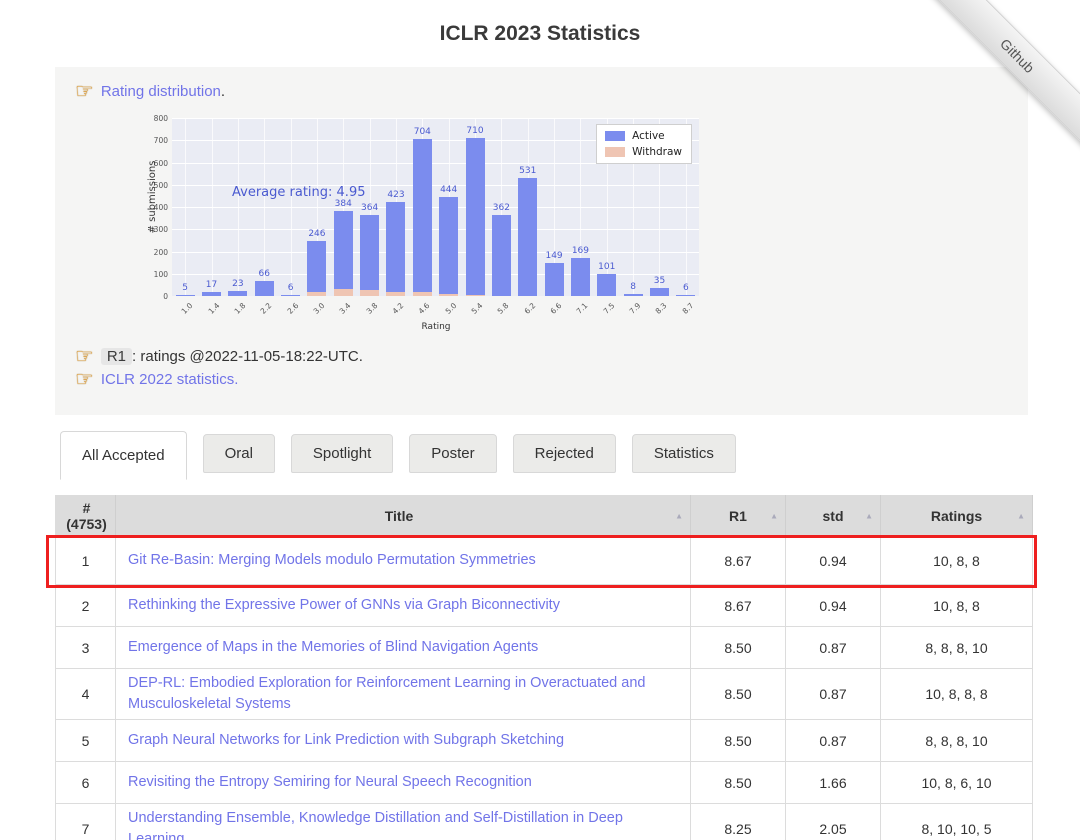  Describe the element at coordinates (648, 136) in the screenshot. I see `legend-label: Active` at that location.